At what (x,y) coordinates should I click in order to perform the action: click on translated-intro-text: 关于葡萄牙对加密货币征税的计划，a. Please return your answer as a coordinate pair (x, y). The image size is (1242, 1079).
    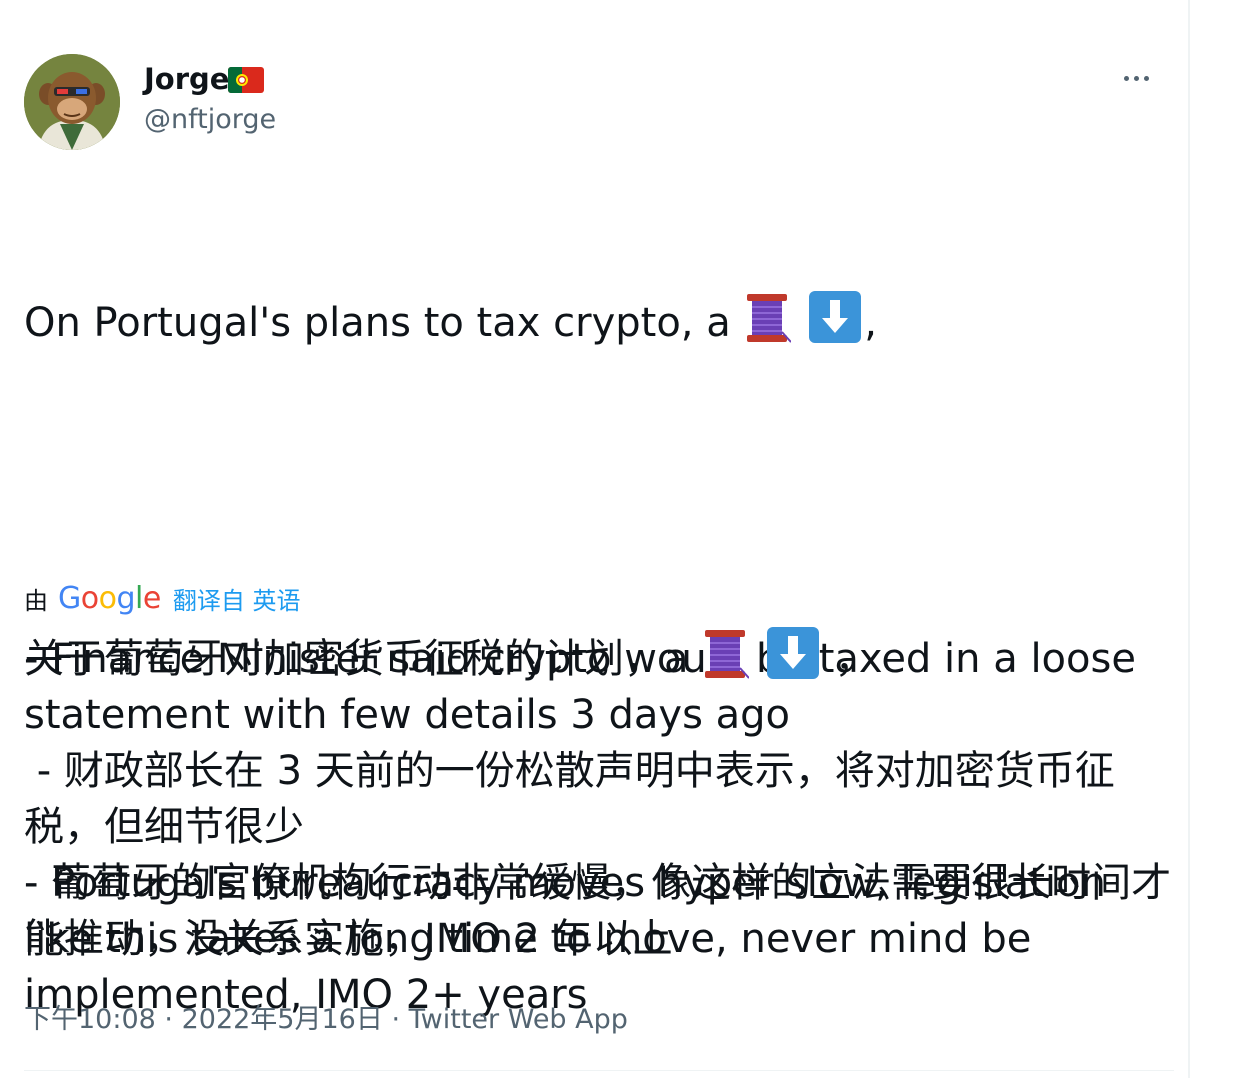
    Looking at the image, I should click on (356, 659).